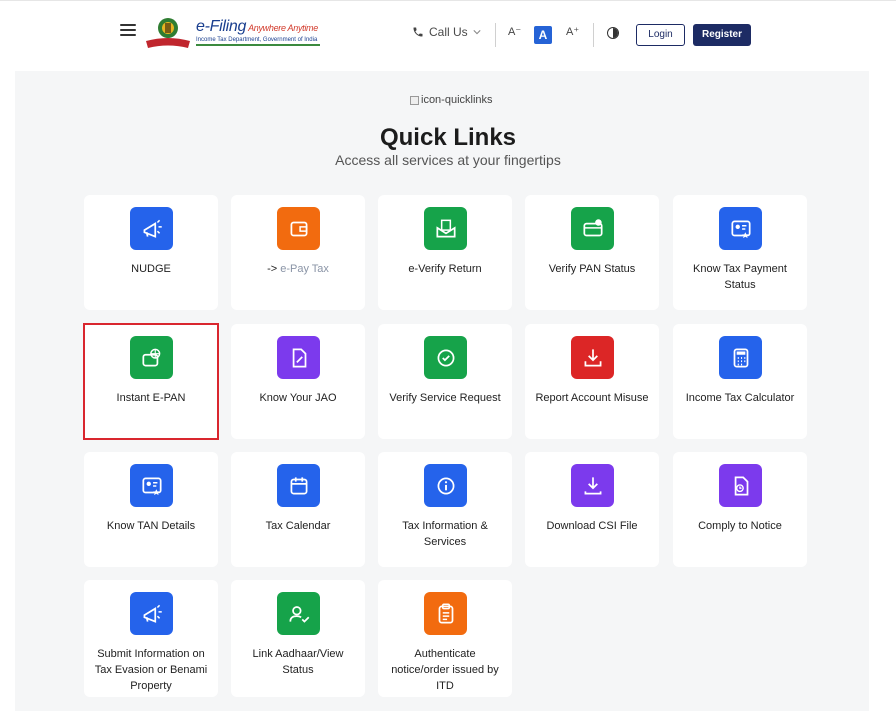  I want to click on emblem-logo, so click(168, 33).